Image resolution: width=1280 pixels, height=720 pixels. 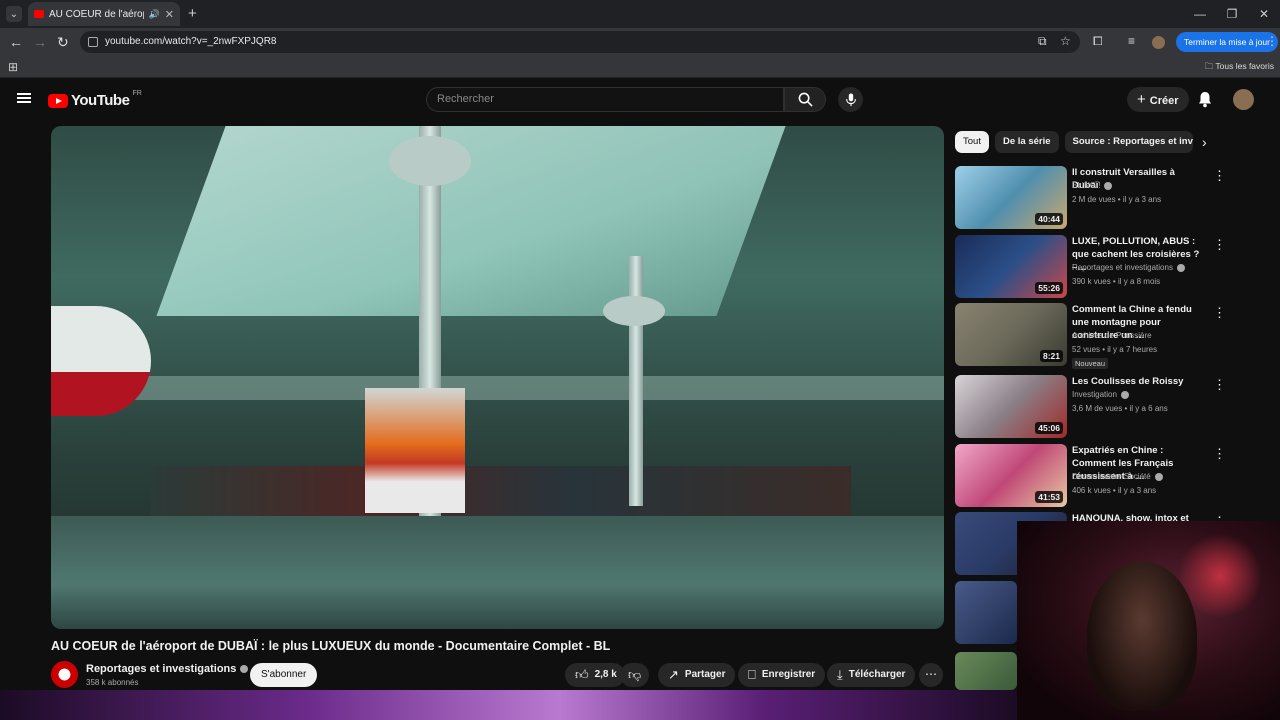 What do you see at coordinates (1094, 394) in the screenshot?
I see `channel-text: Investigation` at bounding box center [1094, 394].